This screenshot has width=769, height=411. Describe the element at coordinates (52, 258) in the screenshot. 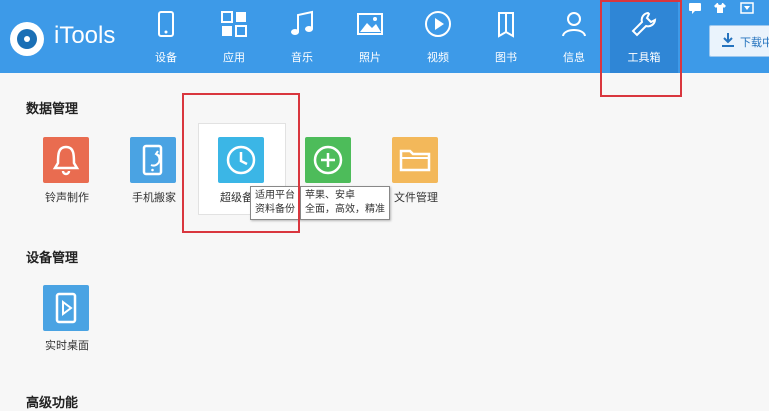

I see `section-title-device-mgmt: 设备管理` at that location.